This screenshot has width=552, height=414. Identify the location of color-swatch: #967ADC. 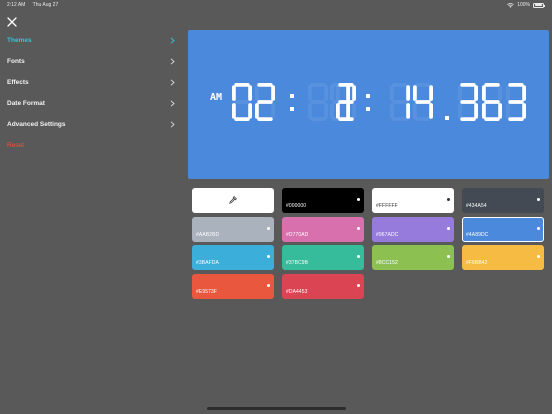
(413, 229).